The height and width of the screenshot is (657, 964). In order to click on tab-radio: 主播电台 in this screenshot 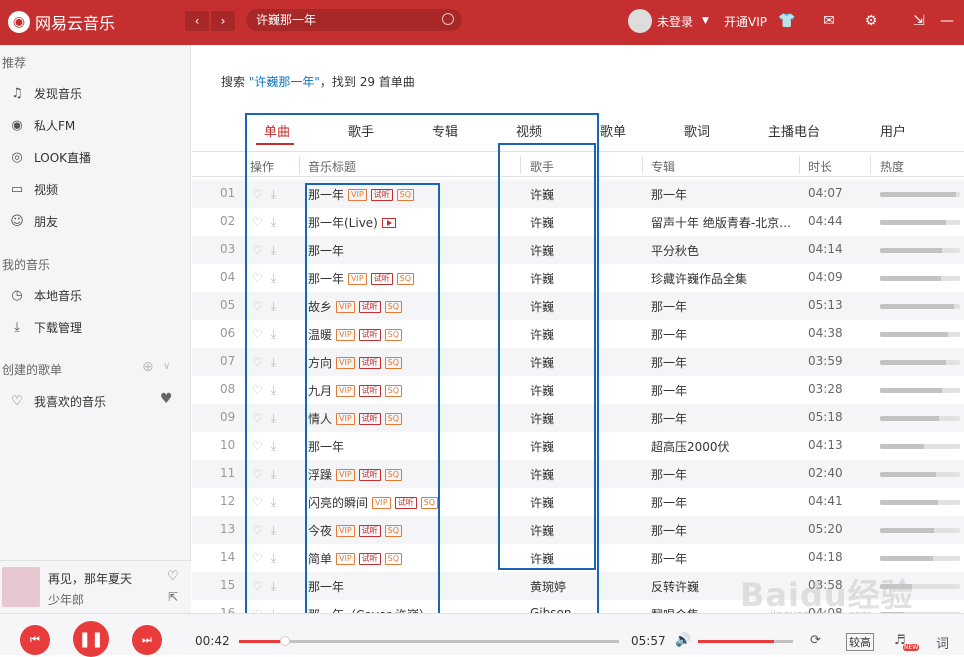, I will do `click(794, 130)`.